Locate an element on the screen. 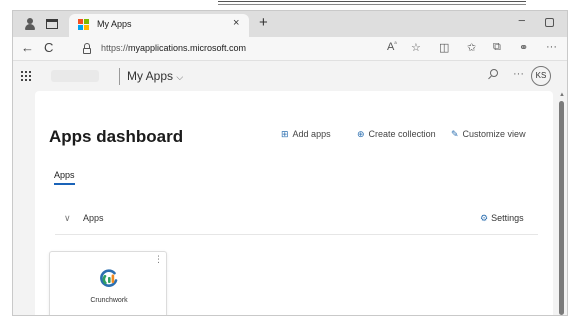 The image size is (576, 316). app-tile: ⋮ Crunchwork is located at coordinates (108, 283).